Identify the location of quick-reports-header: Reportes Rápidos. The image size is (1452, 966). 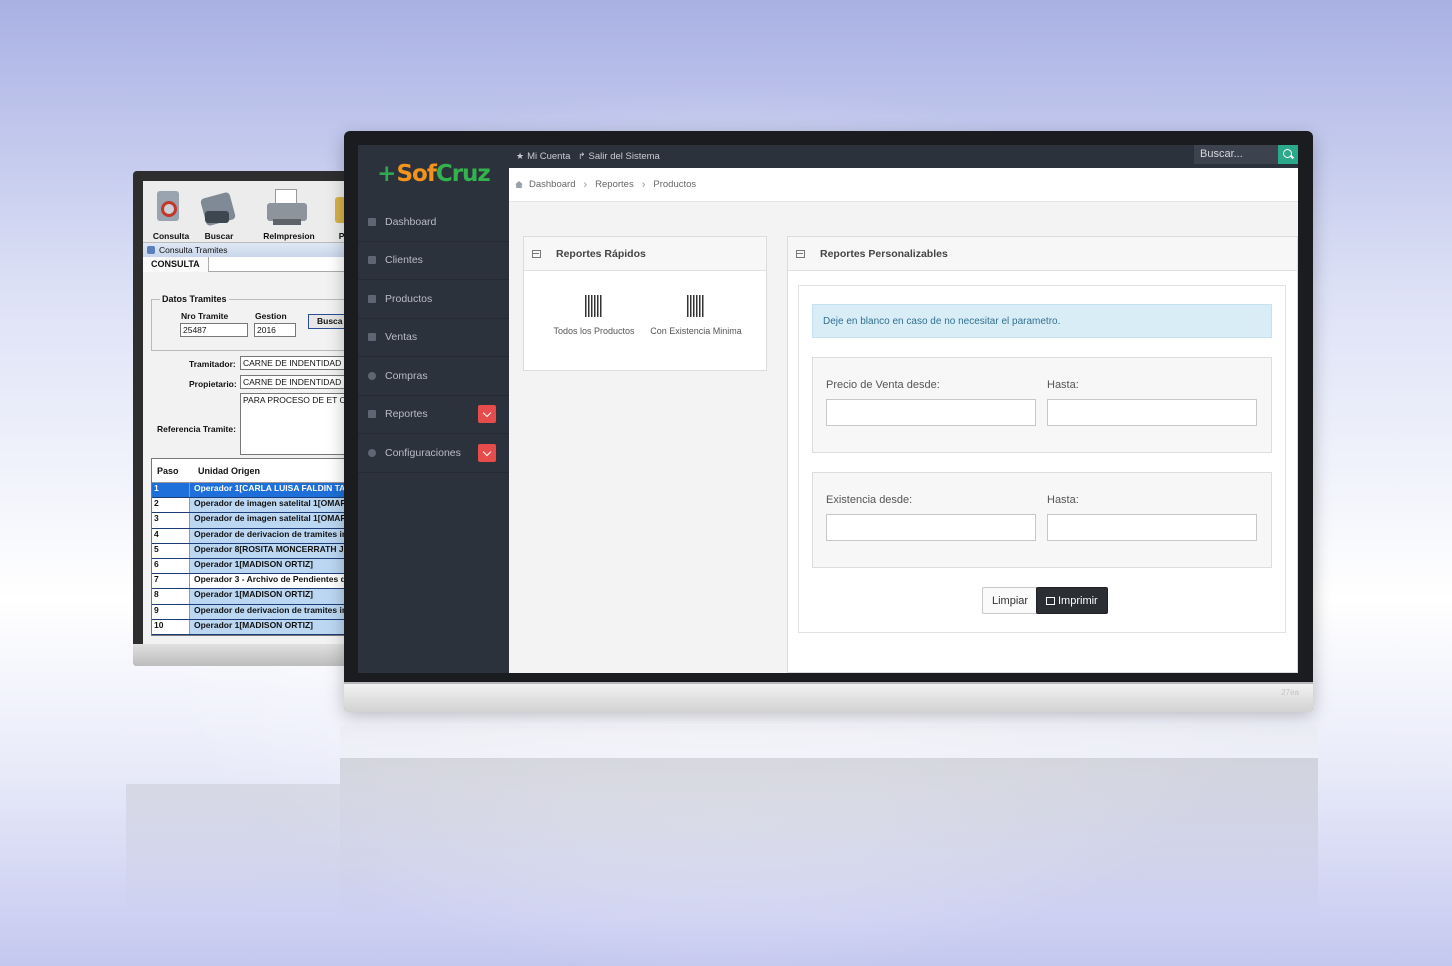
(645, 254).